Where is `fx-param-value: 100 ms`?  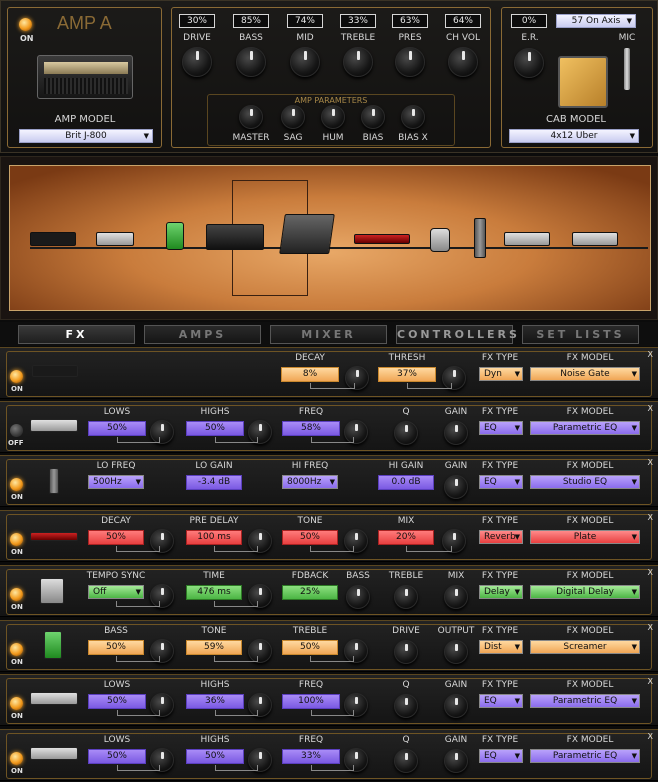
fx-param-value: 100 ms is located at coordinates (214, 537).